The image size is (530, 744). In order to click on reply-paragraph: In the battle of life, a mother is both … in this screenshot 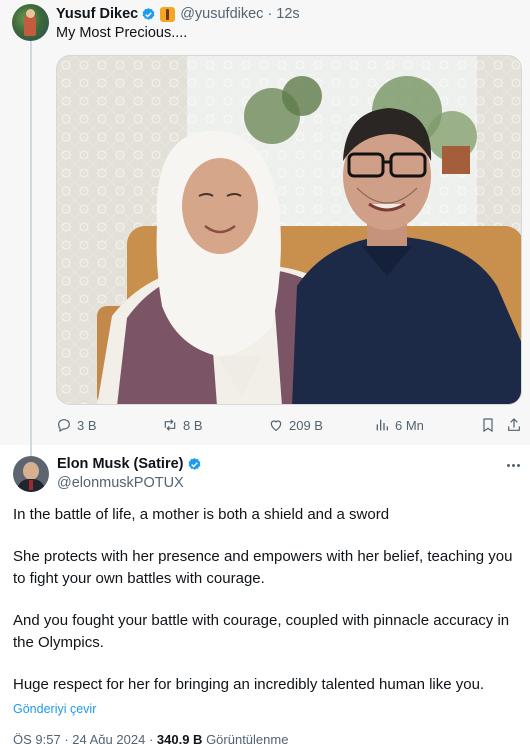, I will do `click(201, 514)`.